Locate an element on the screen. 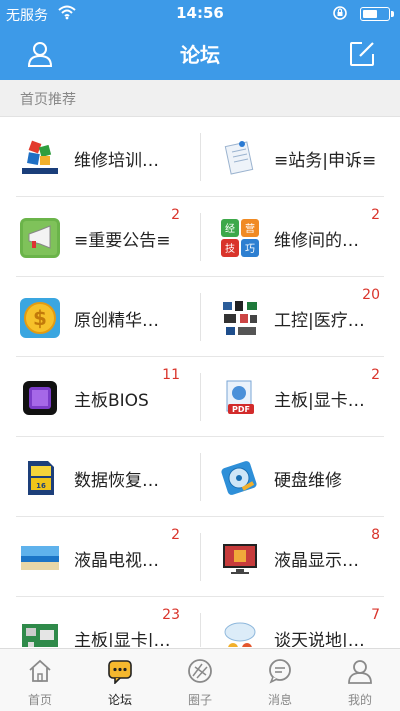 The width and height of the screenshot is (400, 711). unread-badge: 7 is located at coordinates (375, 615).